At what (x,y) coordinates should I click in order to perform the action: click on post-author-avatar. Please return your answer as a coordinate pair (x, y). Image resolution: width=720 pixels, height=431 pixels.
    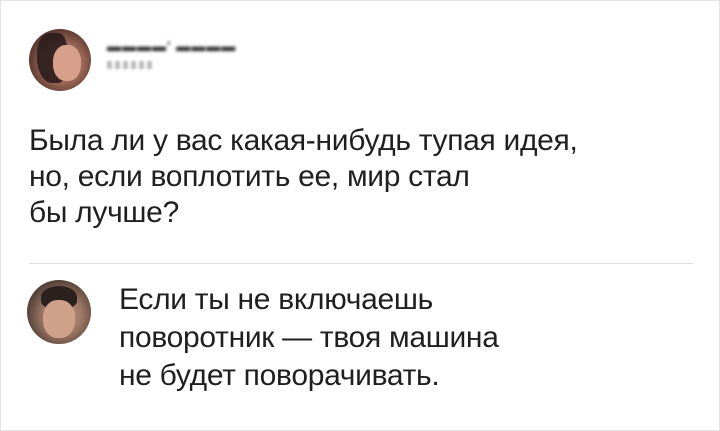
    Looking at the image, I should click on (60, 60).